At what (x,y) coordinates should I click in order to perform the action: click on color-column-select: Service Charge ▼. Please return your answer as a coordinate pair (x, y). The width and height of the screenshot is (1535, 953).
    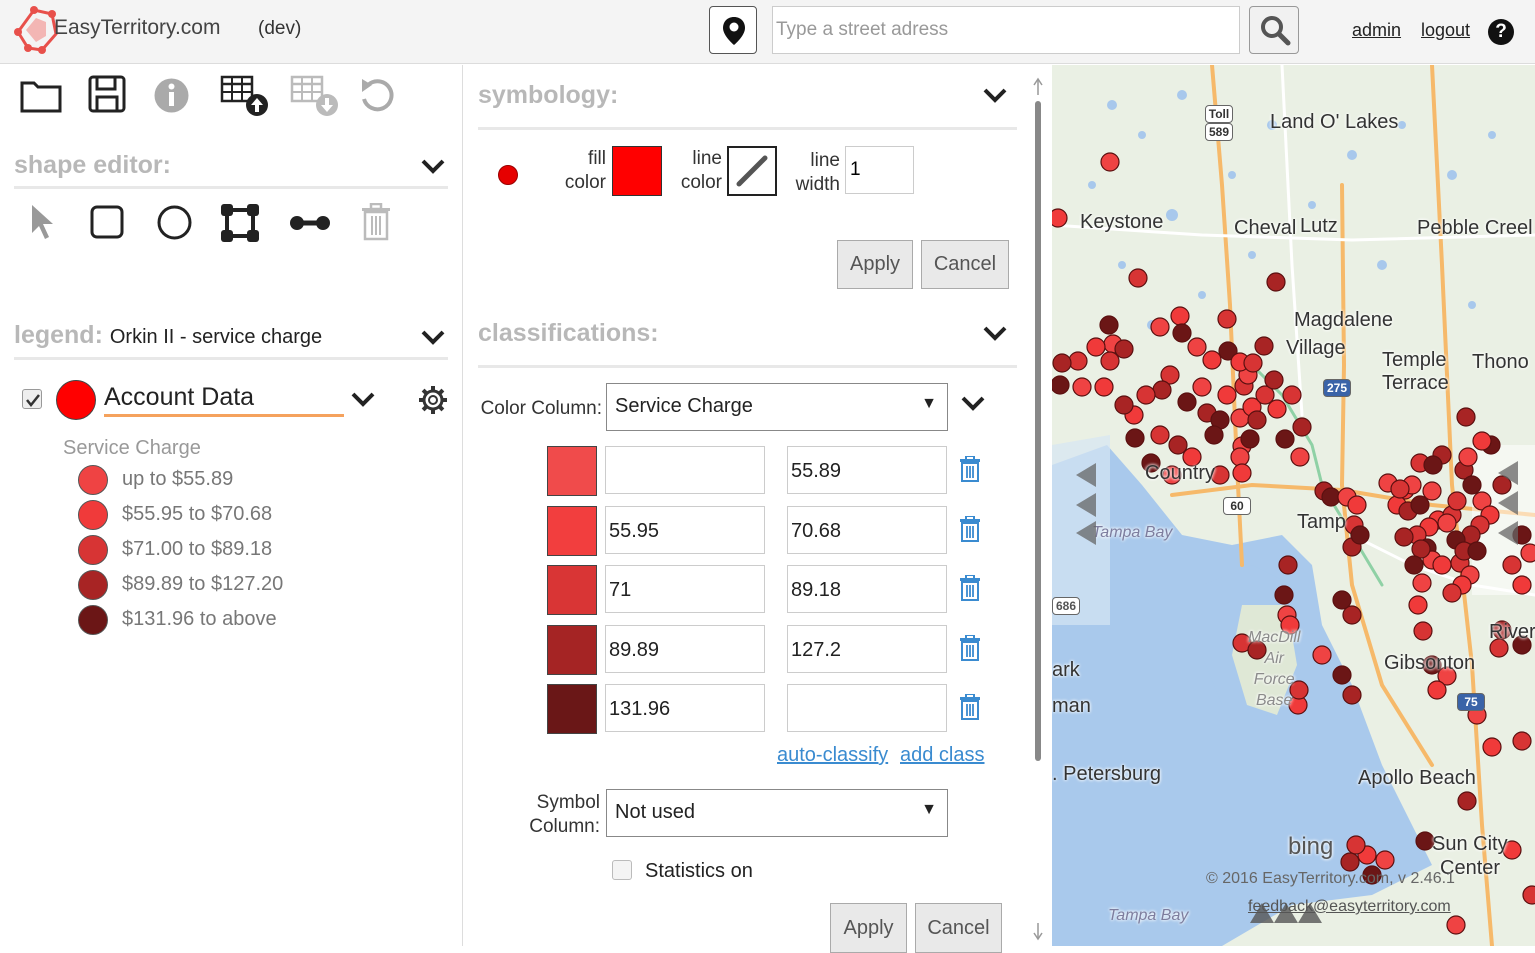
    Looking at the image, I should click on (777, 407).